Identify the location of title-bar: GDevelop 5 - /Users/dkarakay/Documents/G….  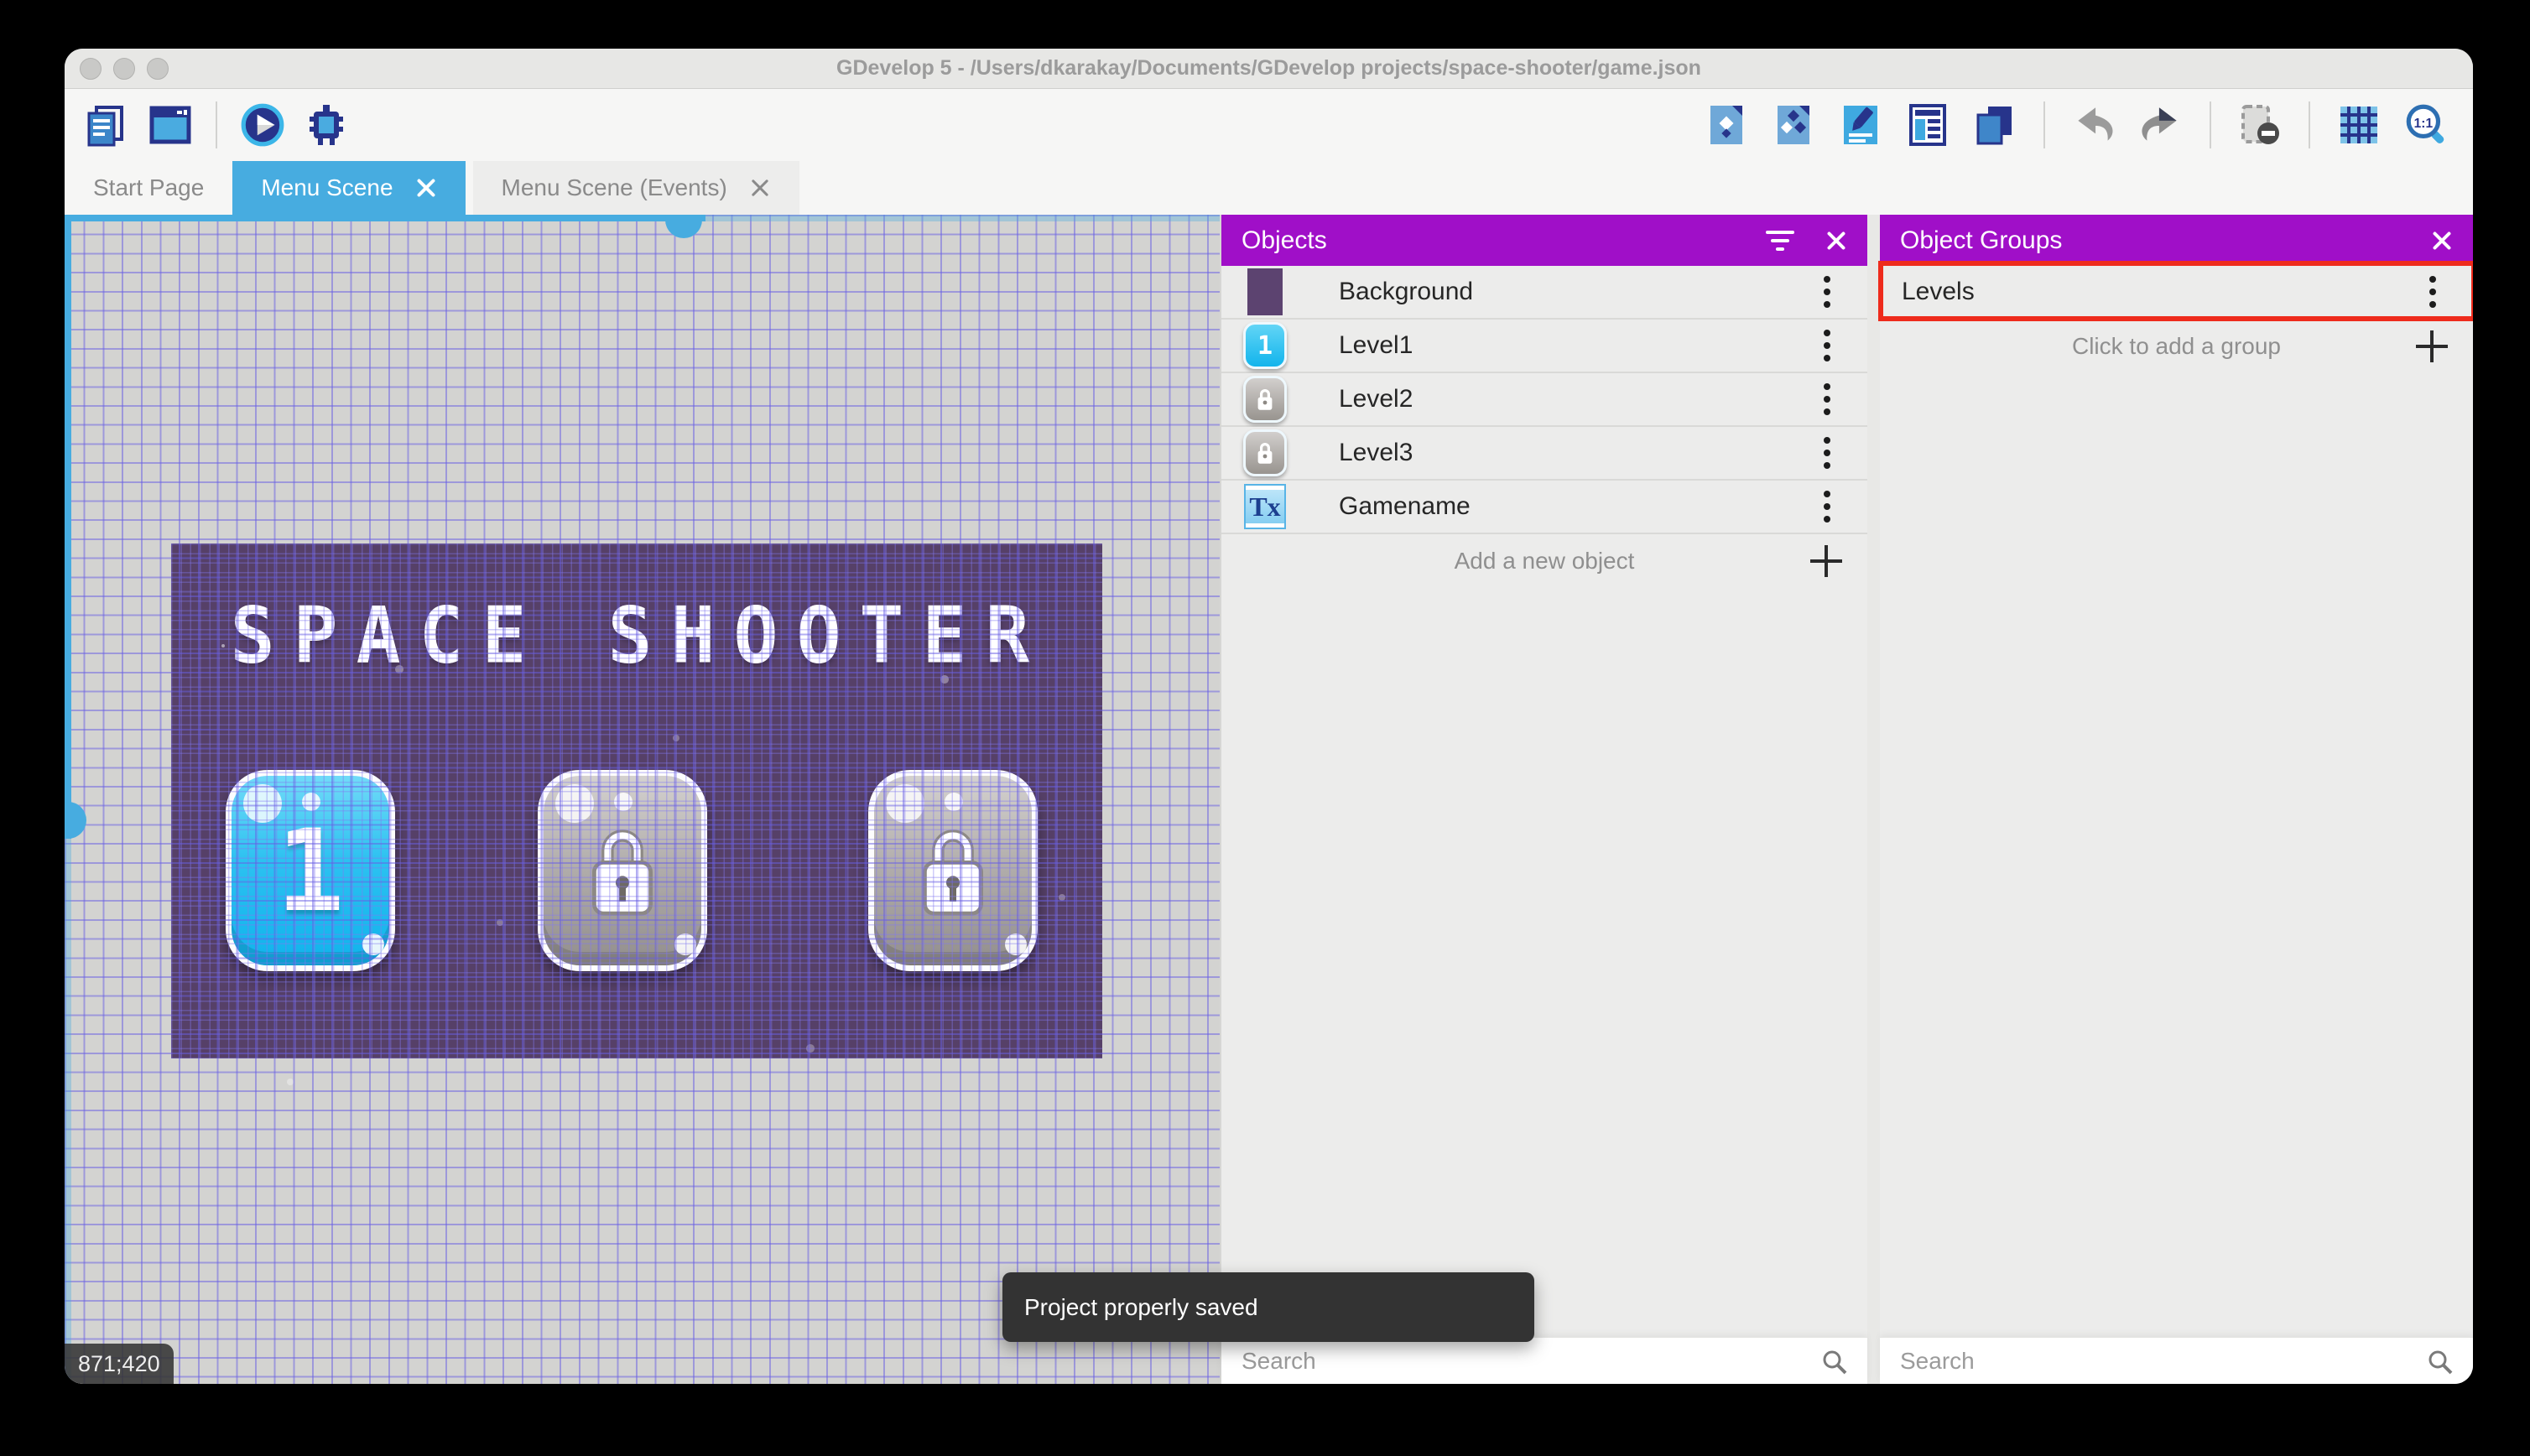
(1269, 69).